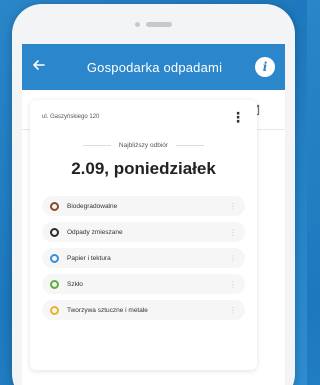 The height and width of the screenshot is (385, 320). I want to click on next-collection-heading: Najbliższy odbiór, so click(143, 145).